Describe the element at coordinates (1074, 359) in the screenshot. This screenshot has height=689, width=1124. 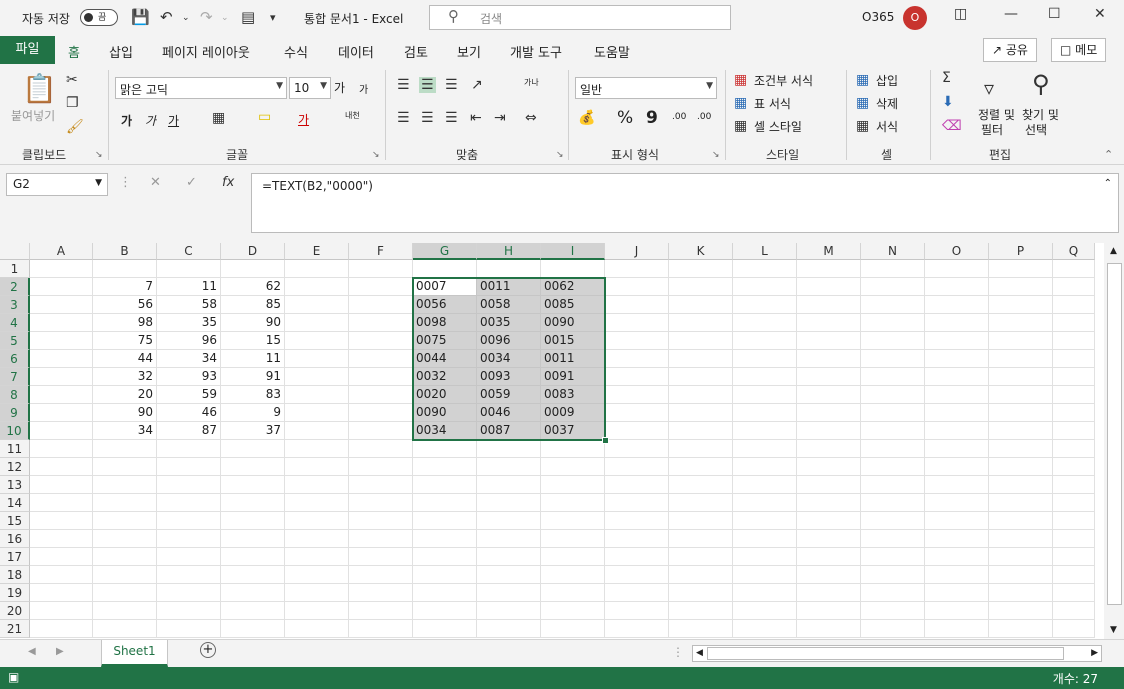
I see `cell-q6` at that location.